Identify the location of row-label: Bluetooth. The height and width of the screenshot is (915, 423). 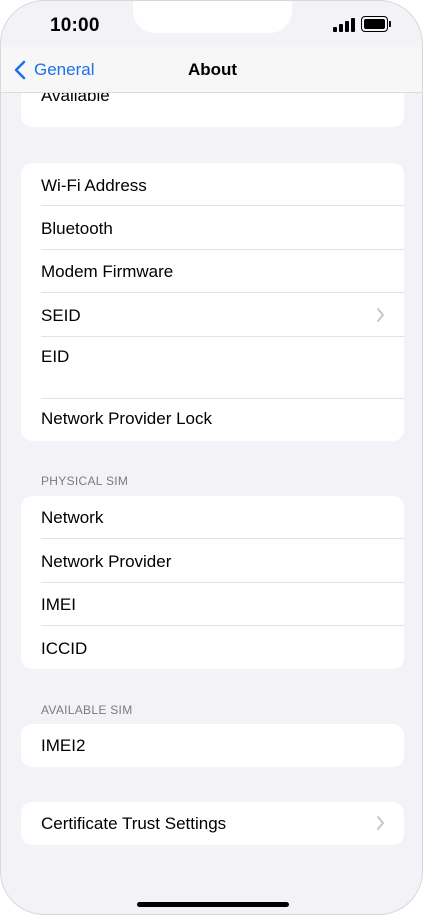
(77, 228).